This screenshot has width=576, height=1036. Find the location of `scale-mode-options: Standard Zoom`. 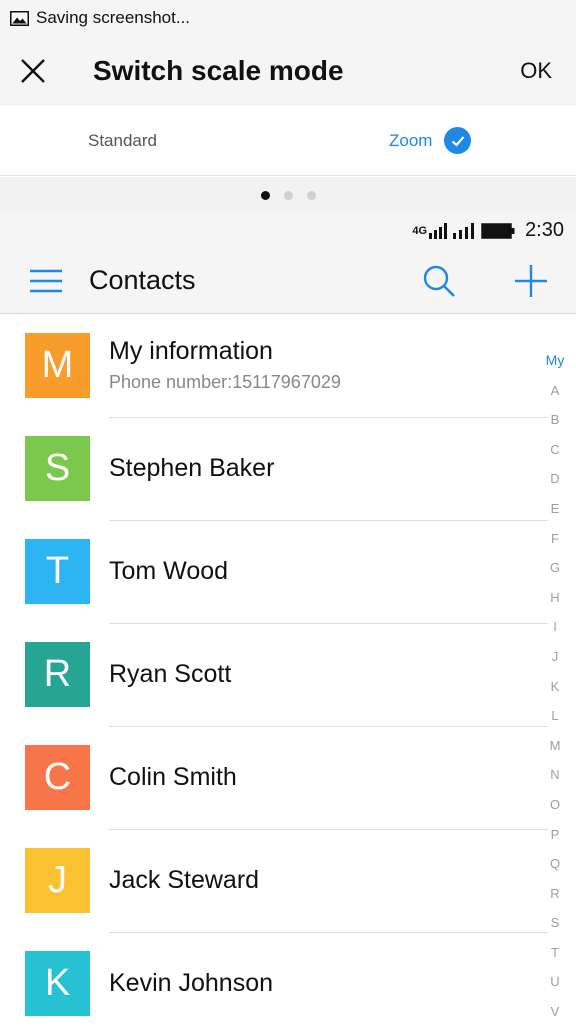

scale-mode-options: Standard Zoom is located at coordinates (288, 141).